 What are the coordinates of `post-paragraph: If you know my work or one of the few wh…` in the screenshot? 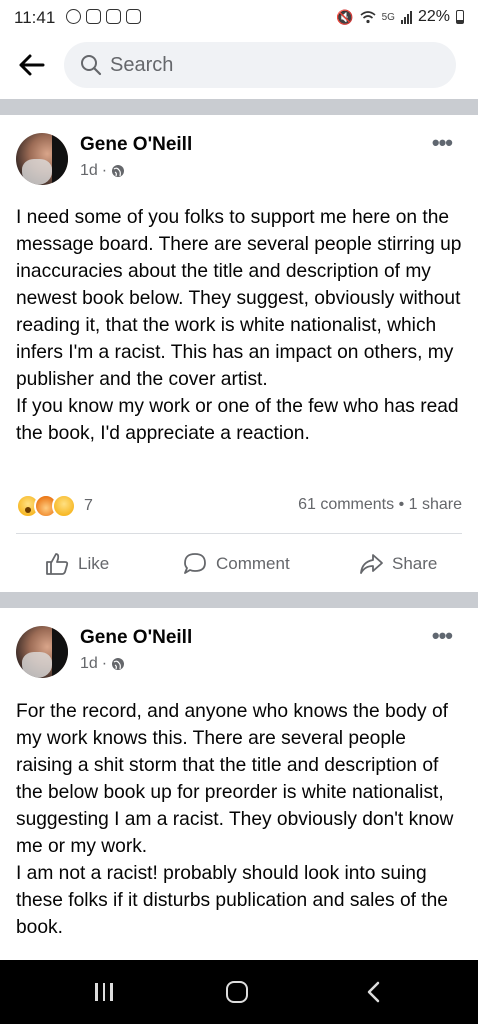 It's located at (237, 420).